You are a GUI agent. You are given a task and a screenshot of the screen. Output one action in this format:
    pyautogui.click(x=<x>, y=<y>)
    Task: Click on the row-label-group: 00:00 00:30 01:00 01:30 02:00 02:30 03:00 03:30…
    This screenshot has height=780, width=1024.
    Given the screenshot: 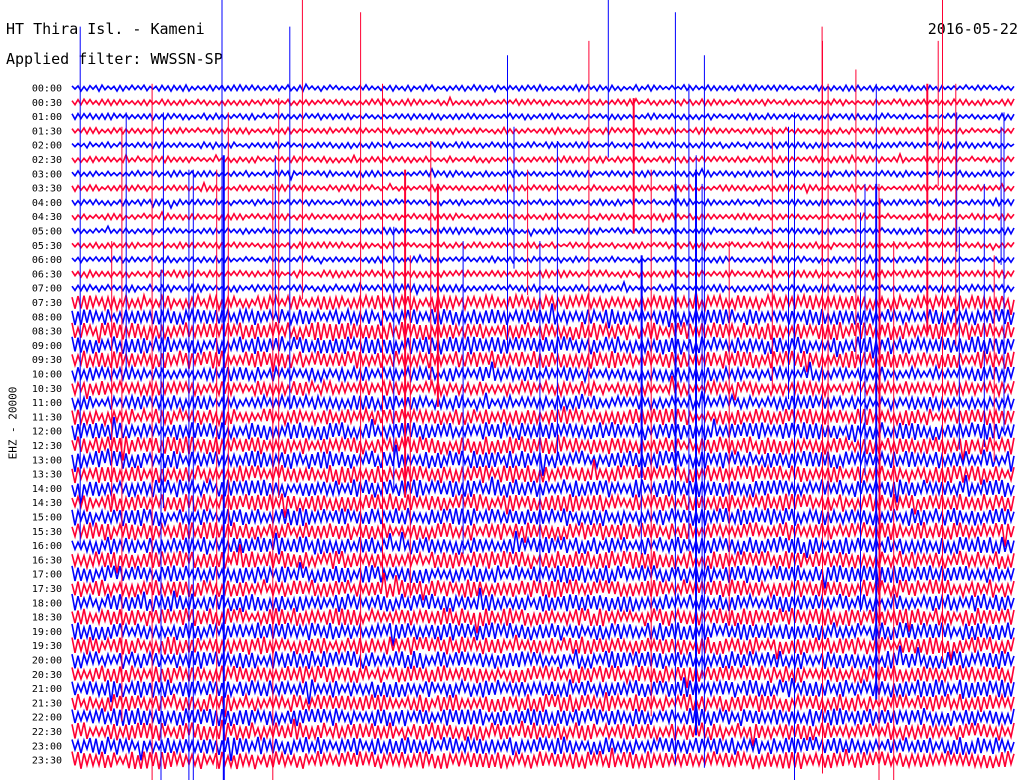 What is the action you would take?
    pyautogui.click(x=47, y=425)
    